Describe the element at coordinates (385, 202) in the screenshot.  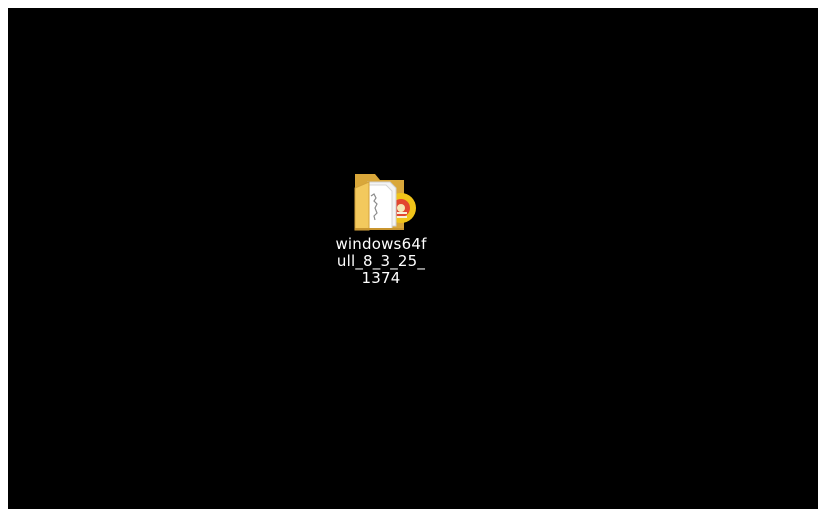
I see `folder-with-disc-icon` at that location.